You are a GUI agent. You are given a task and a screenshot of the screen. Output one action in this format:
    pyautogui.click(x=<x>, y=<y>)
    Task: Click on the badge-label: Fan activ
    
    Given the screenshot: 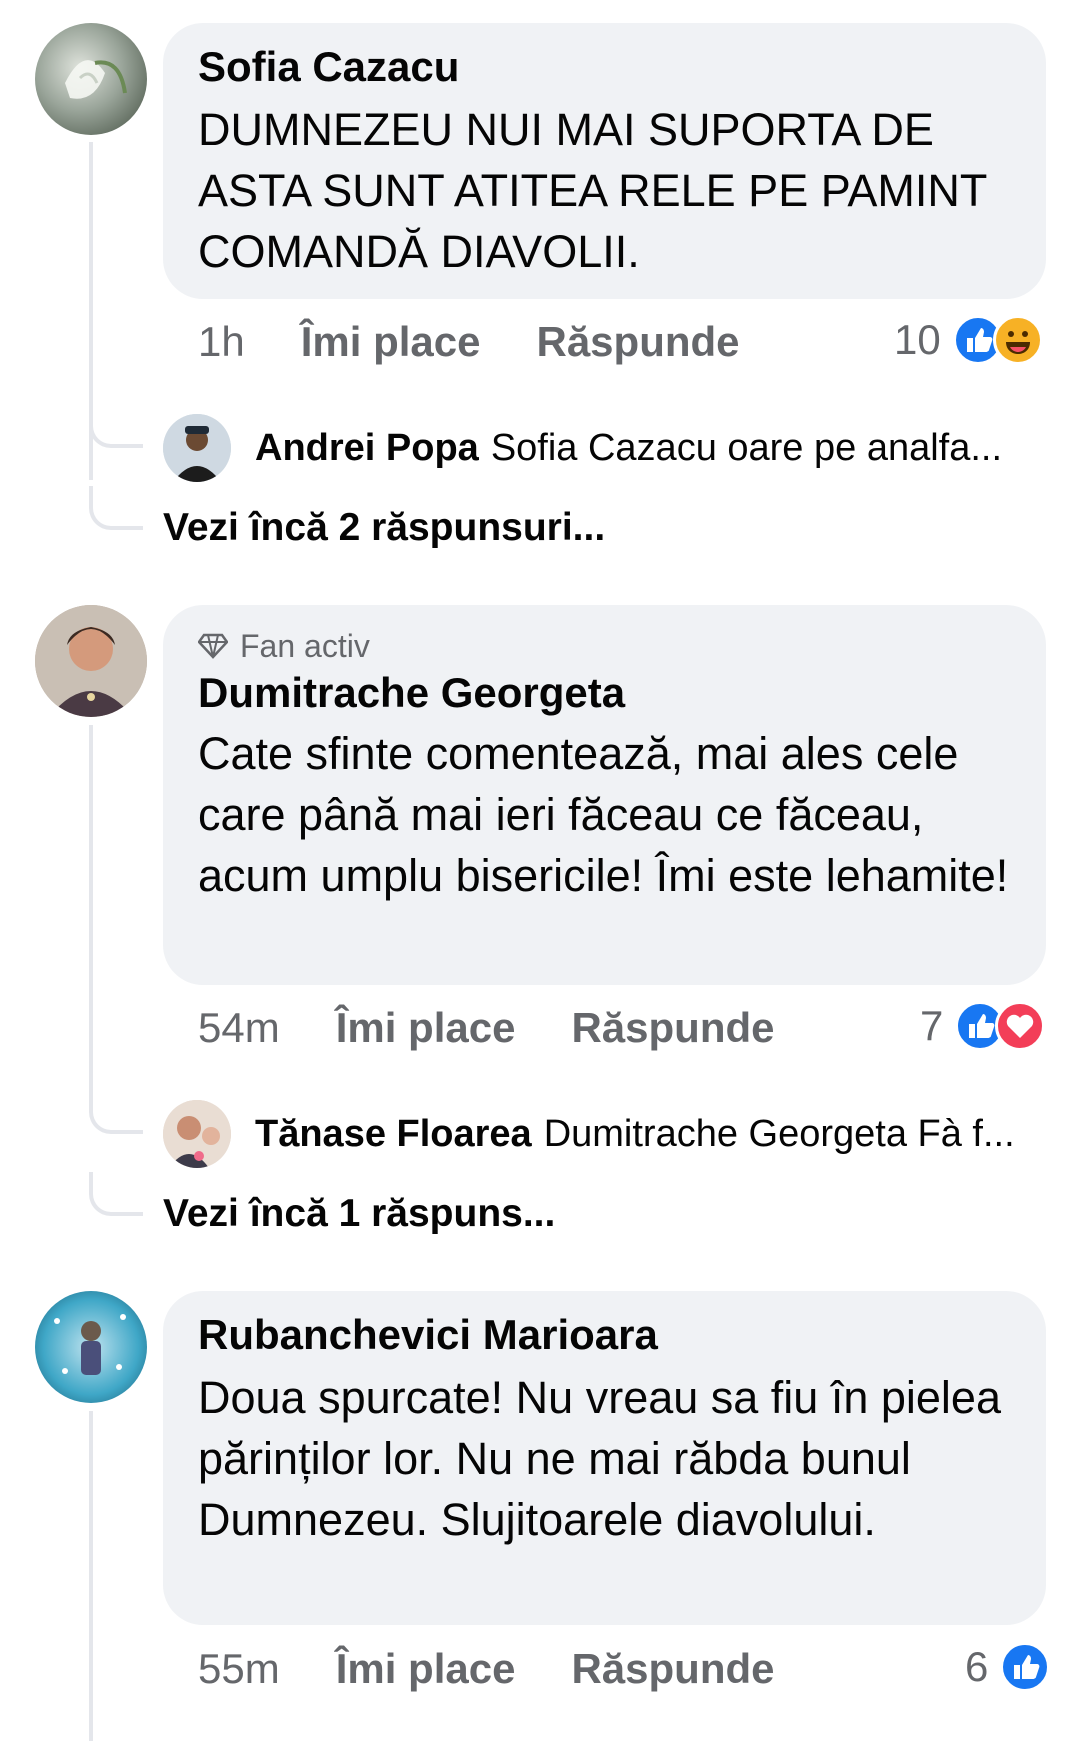 What is the action you would take?
    pyautogui.click(x=305, y=646)
    